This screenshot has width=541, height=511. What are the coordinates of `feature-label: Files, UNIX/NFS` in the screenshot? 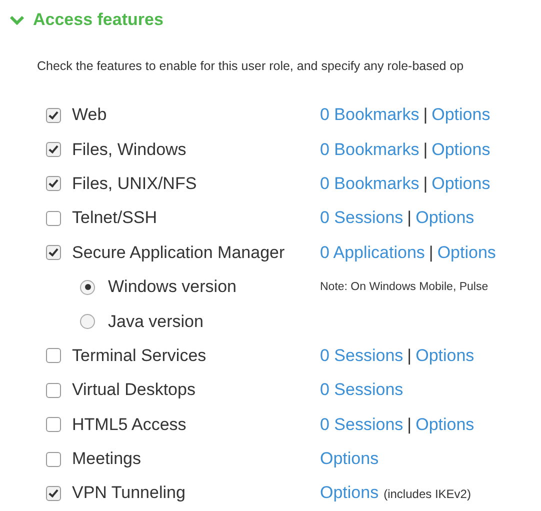 It's located at (134, 184).